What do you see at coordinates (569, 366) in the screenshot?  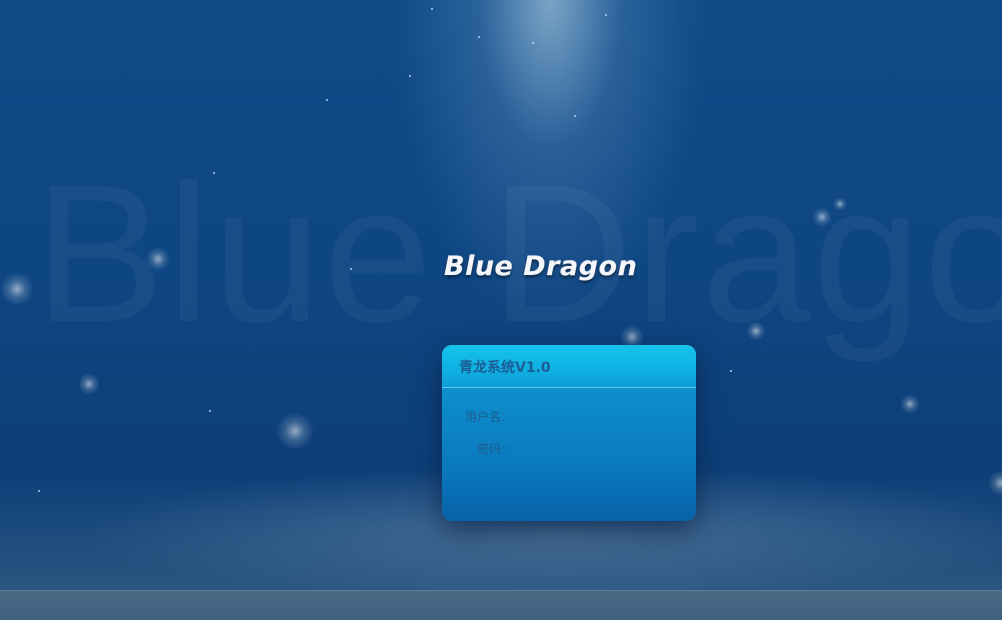 I see `login-panel-header: 青龙系统V1.0` at bounding box center [569, 366].